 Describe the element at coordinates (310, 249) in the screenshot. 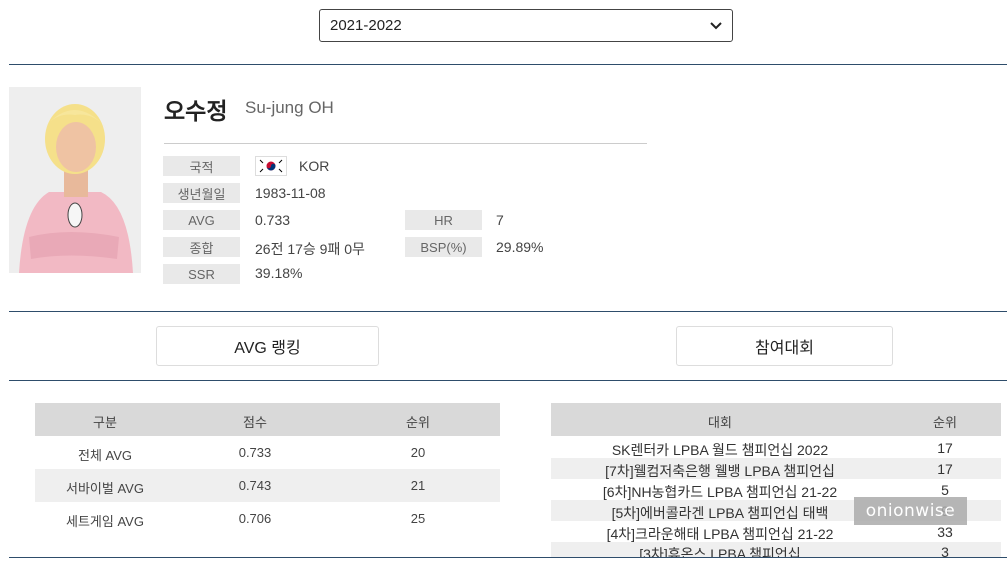

I see `record-value: 26전 17승 9패 0무` at that location.